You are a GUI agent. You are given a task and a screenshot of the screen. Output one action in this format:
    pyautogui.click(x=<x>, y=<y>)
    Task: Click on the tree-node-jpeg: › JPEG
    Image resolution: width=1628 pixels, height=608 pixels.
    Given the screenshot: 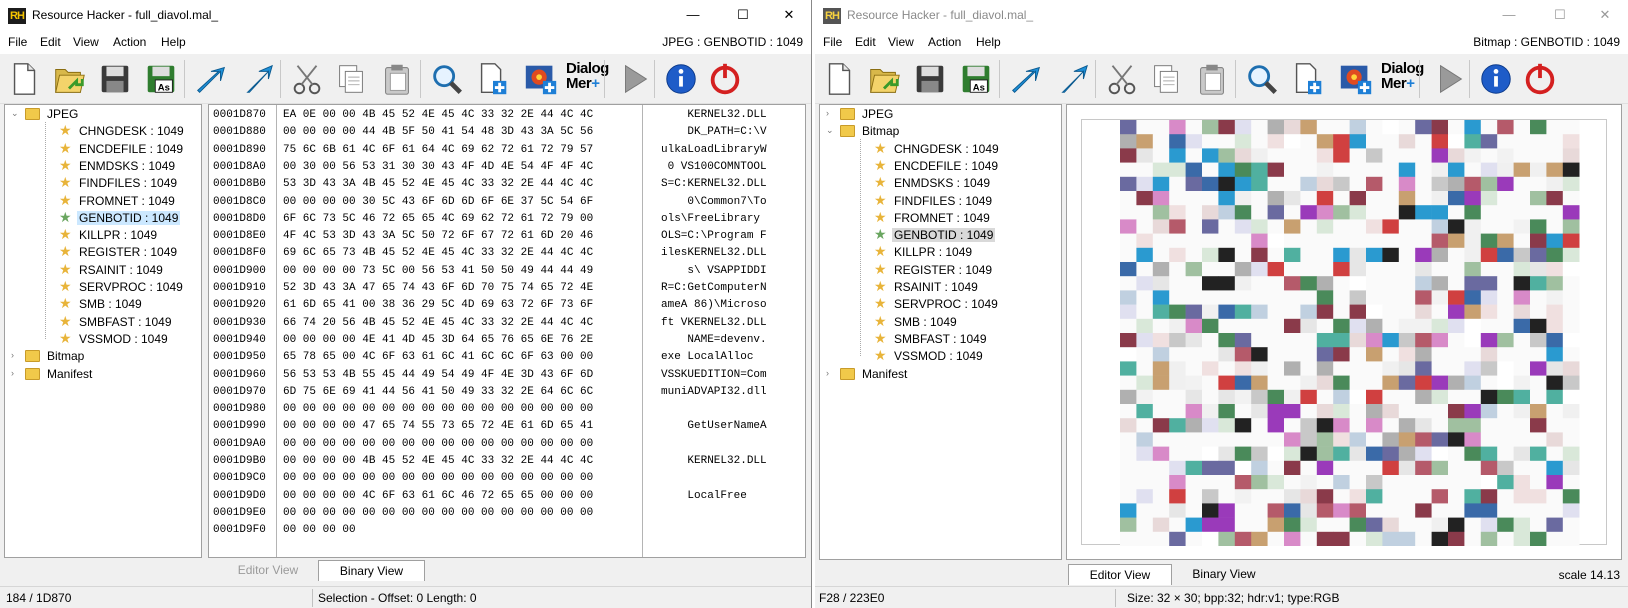 What is the action you would take?
    pyautogui.click(x=916, y=114)
    